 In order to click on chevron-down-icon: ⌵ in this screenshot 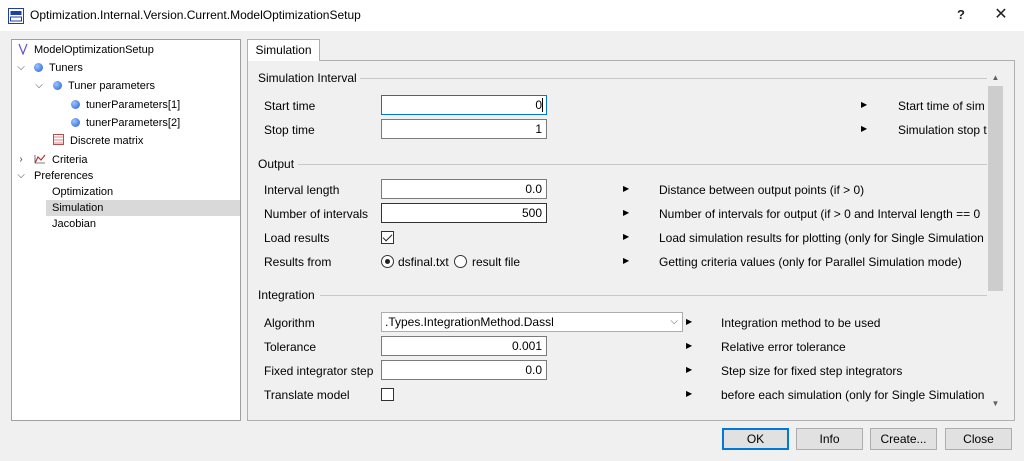, I will do `click(674, 321)`.